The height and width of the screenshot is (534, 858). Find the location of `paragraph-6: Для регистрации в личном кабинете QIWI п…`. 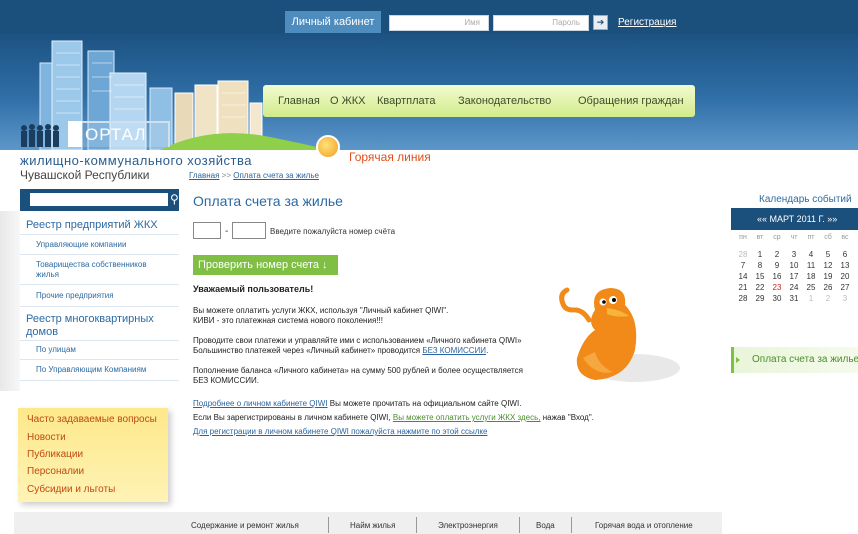

paragraph-6: Для регистрации в личном кабинете QIWI п… is located at coordinates (340, 432).